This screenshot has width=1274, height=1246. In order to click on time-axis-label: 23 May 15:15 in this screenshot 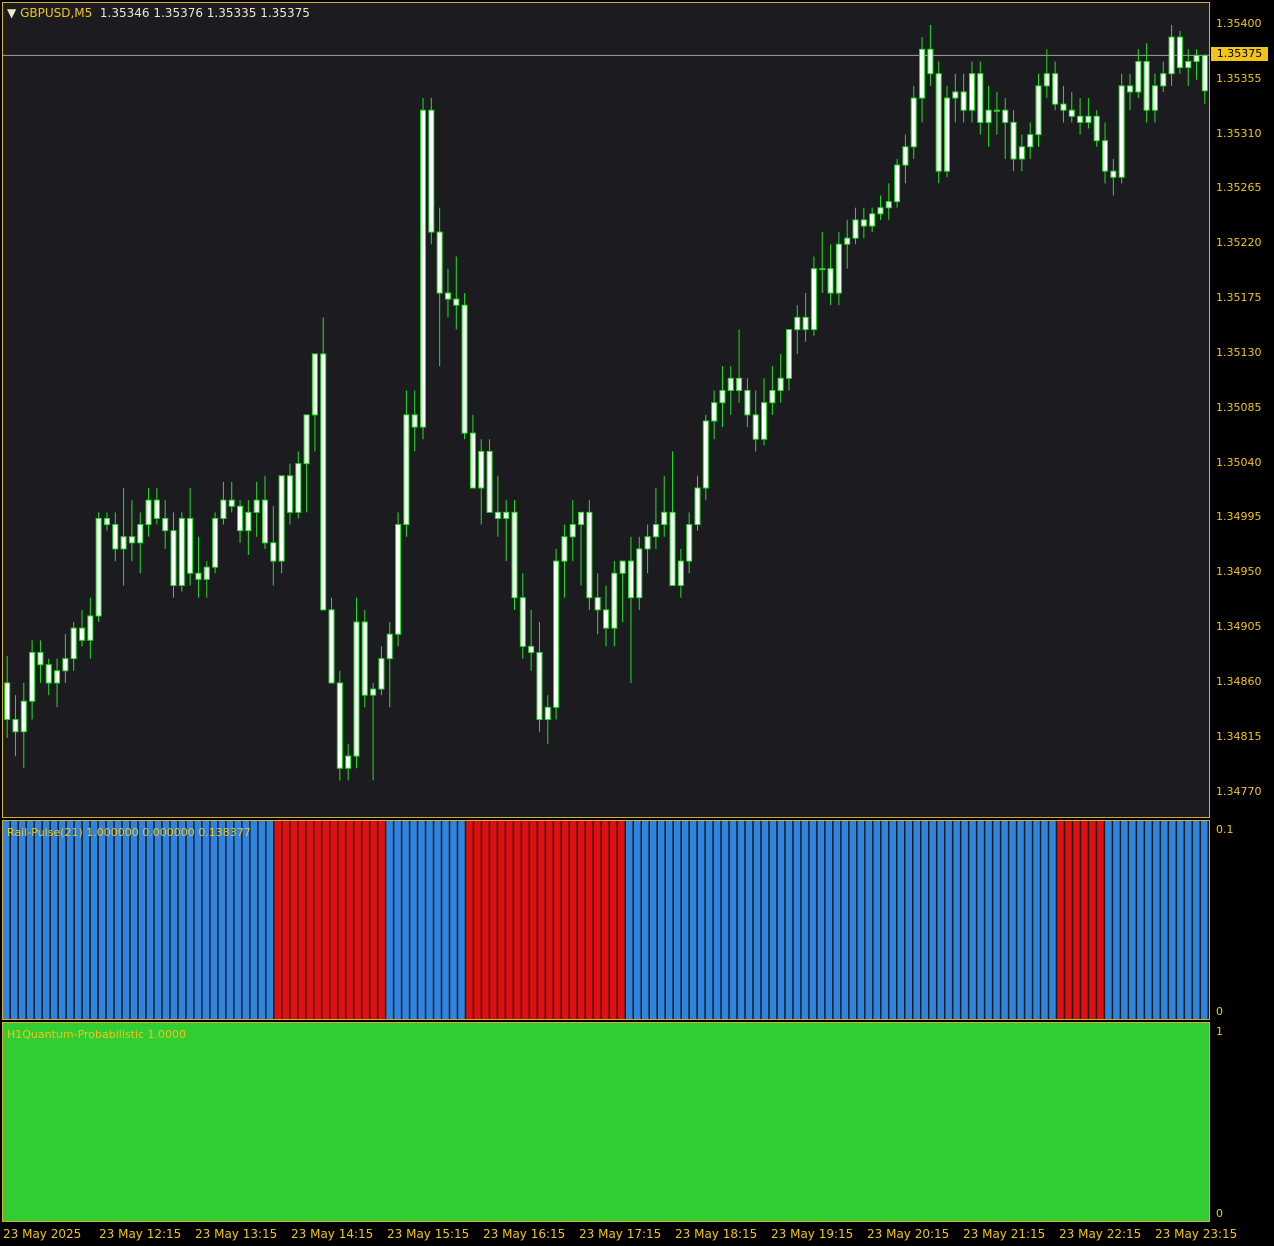, I will do `click(428, 1234)`.